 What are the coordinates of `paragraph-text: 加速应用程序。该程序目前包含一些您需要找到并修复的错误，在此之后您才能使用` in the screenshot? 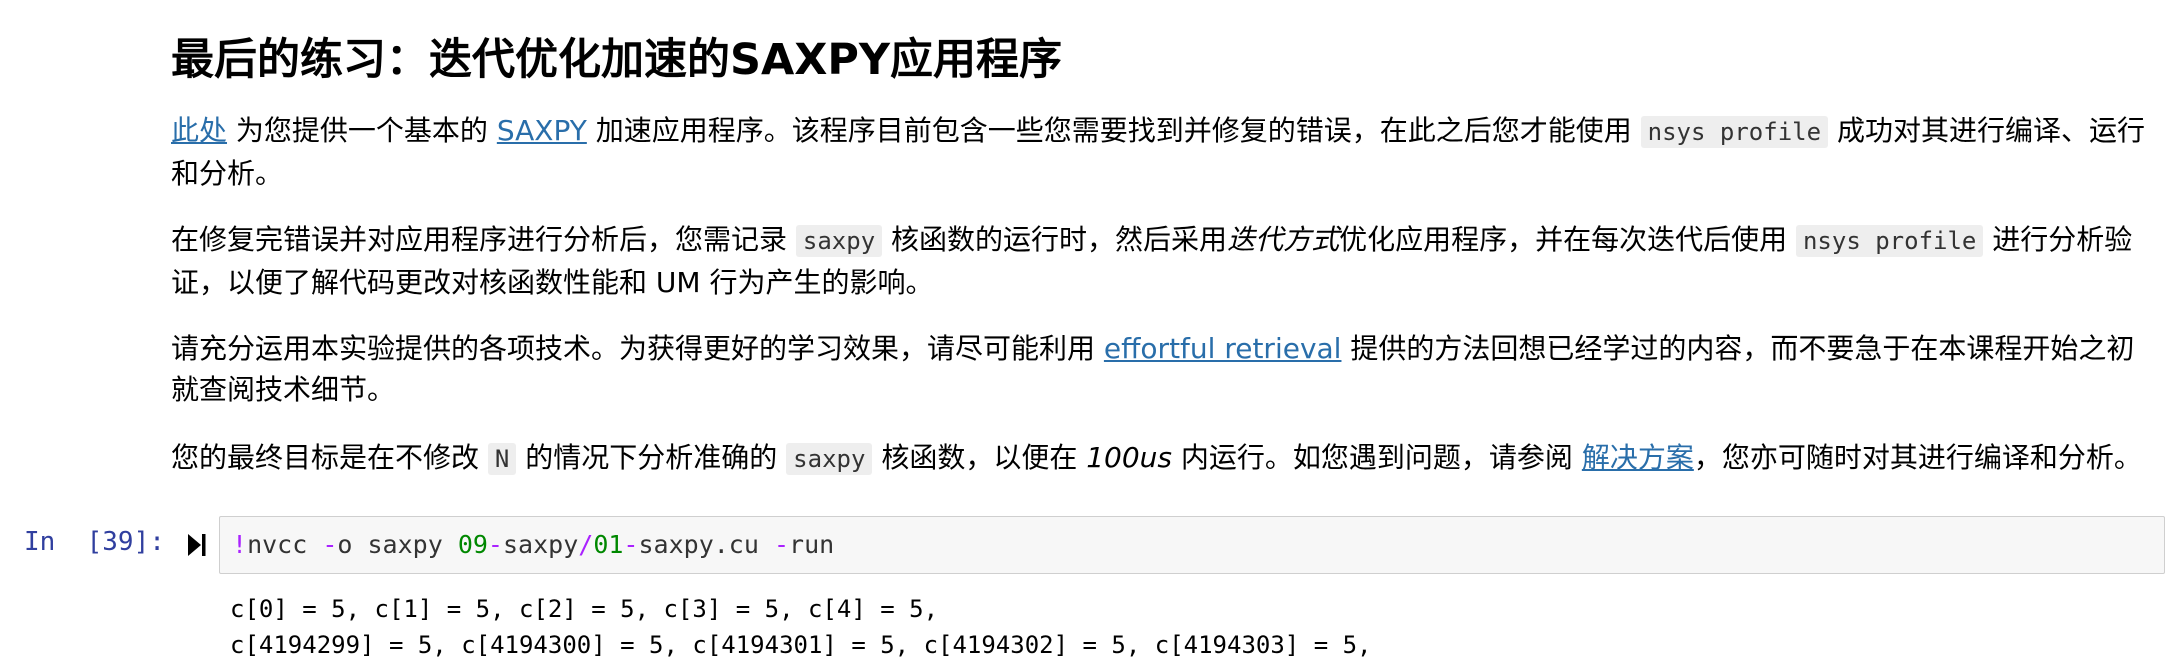 It's located at (1113, 130).